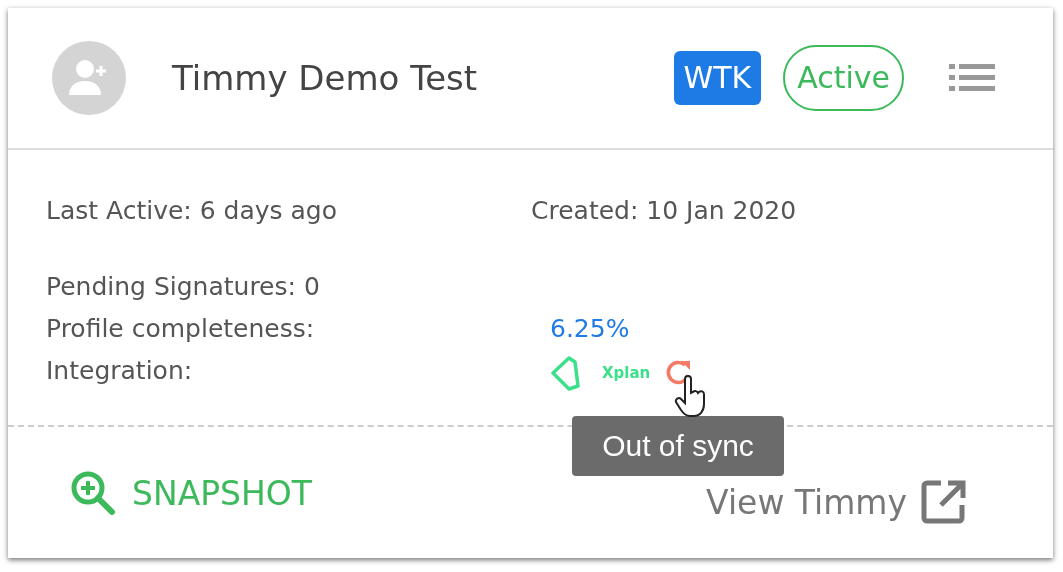  I want to click on hand-cursor-icon, so click(691, 397).